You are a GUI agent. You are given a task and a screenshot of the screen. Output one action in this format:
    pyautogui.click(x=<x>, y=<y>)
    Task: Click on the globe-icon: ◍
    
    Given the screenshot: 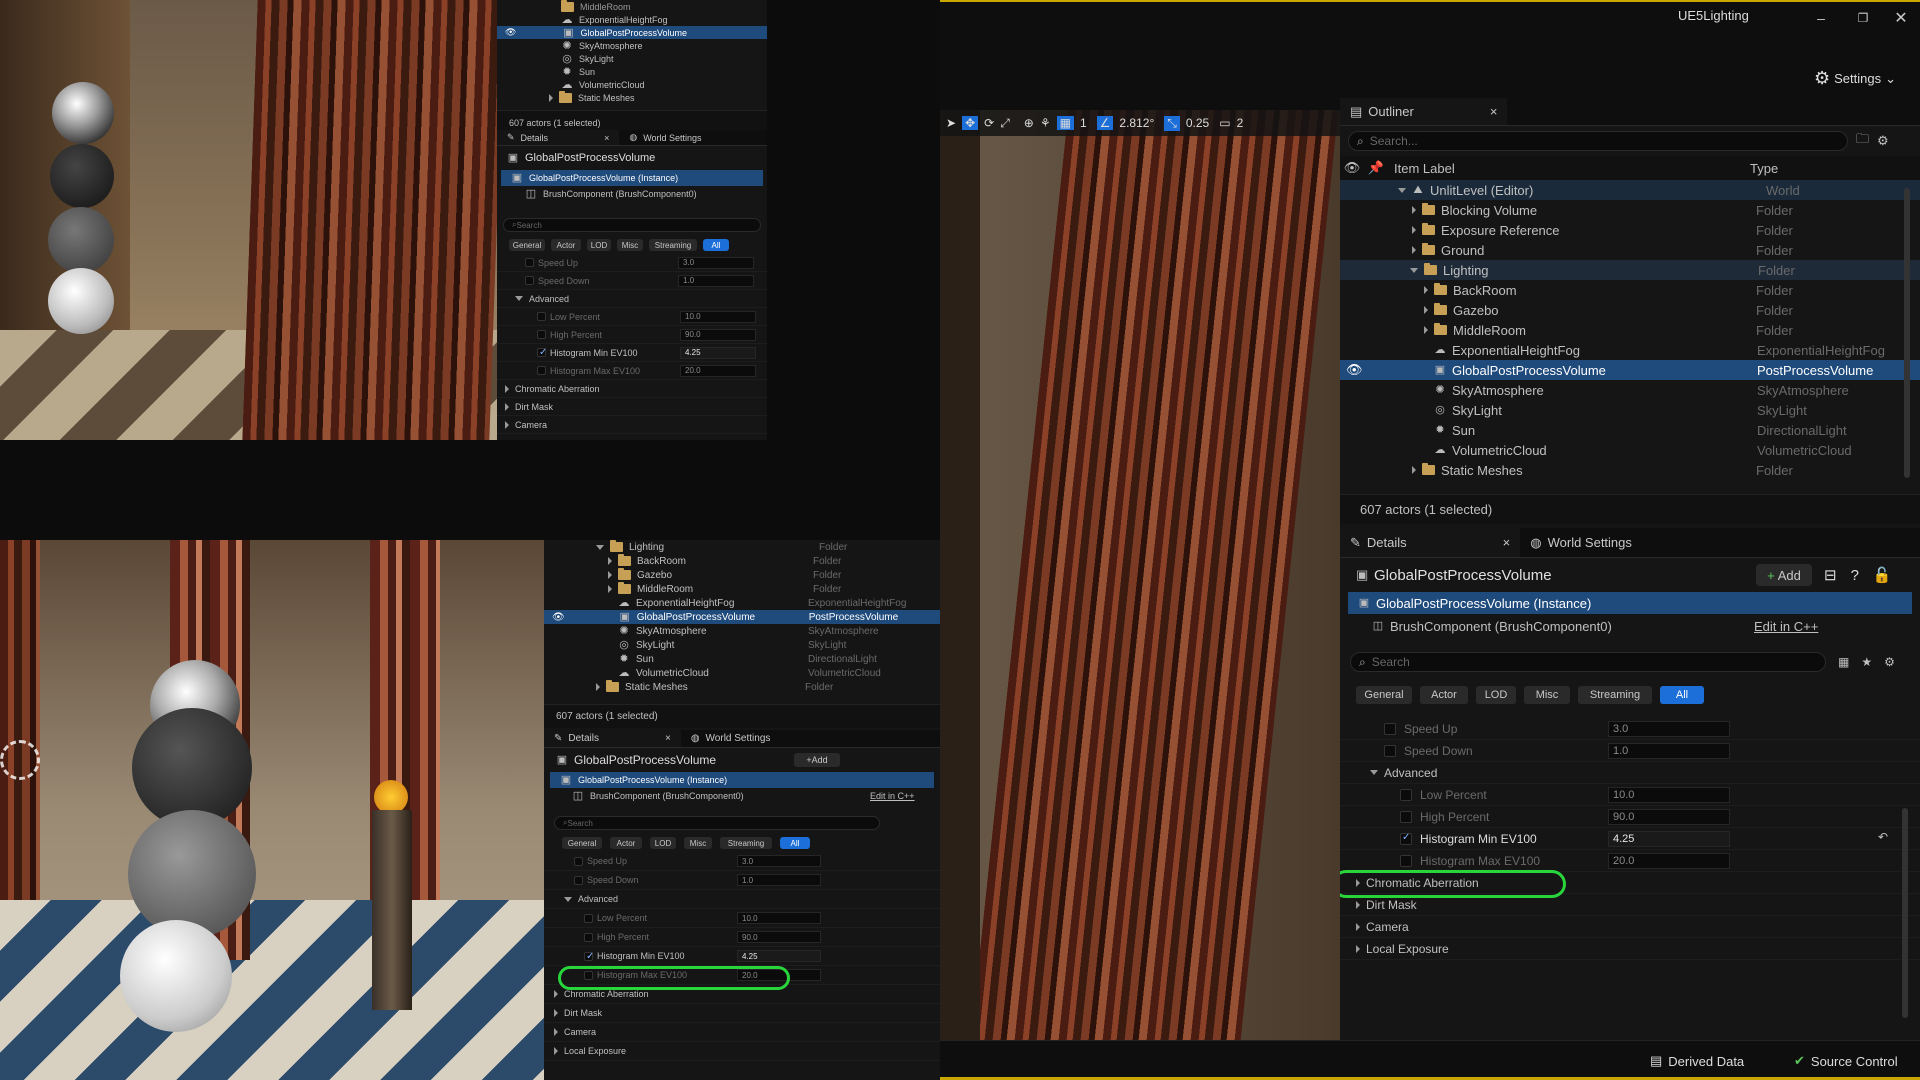 What is the action you would take?
    pyautogui.click(x=1536, y=542)
    